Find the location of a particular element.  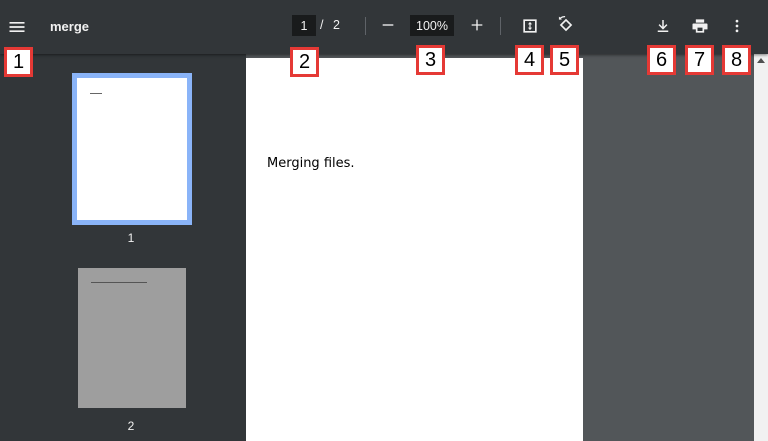

page-total: 2 is located at coordinates (336, 25).